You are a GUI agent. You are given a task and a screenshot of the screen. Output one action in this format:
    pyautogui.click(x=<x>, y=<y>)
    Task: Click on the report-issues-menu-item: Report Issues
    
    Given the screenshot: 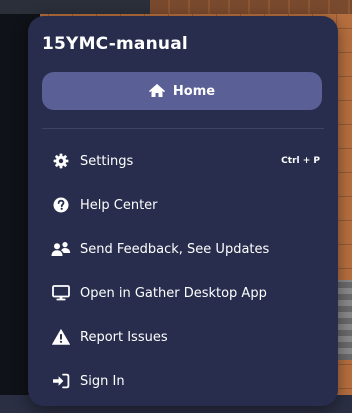 What is the action you would take?
    pyautogui.click(x=183, y=337)
    